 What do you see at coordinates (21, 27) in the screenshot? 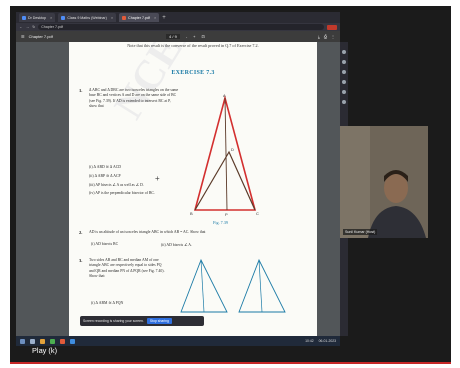
I see `back-arrow-icon: ←` at bounding box center [21, 27].